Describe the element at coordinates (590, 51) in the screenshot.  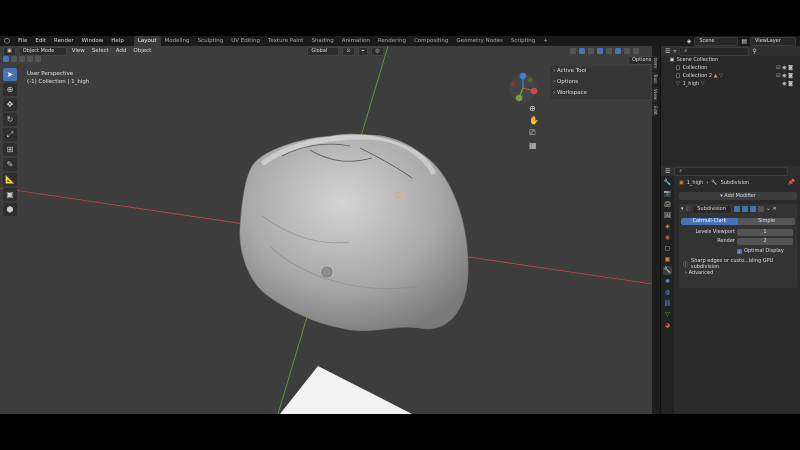
I see `overlay-icon` at that location.